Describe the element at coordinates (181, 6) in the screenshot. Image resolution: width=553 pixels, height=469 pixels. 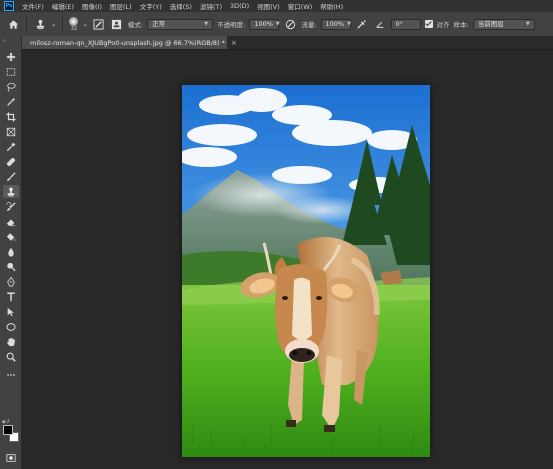
I see `menu-select: 选择(S)` at that location.